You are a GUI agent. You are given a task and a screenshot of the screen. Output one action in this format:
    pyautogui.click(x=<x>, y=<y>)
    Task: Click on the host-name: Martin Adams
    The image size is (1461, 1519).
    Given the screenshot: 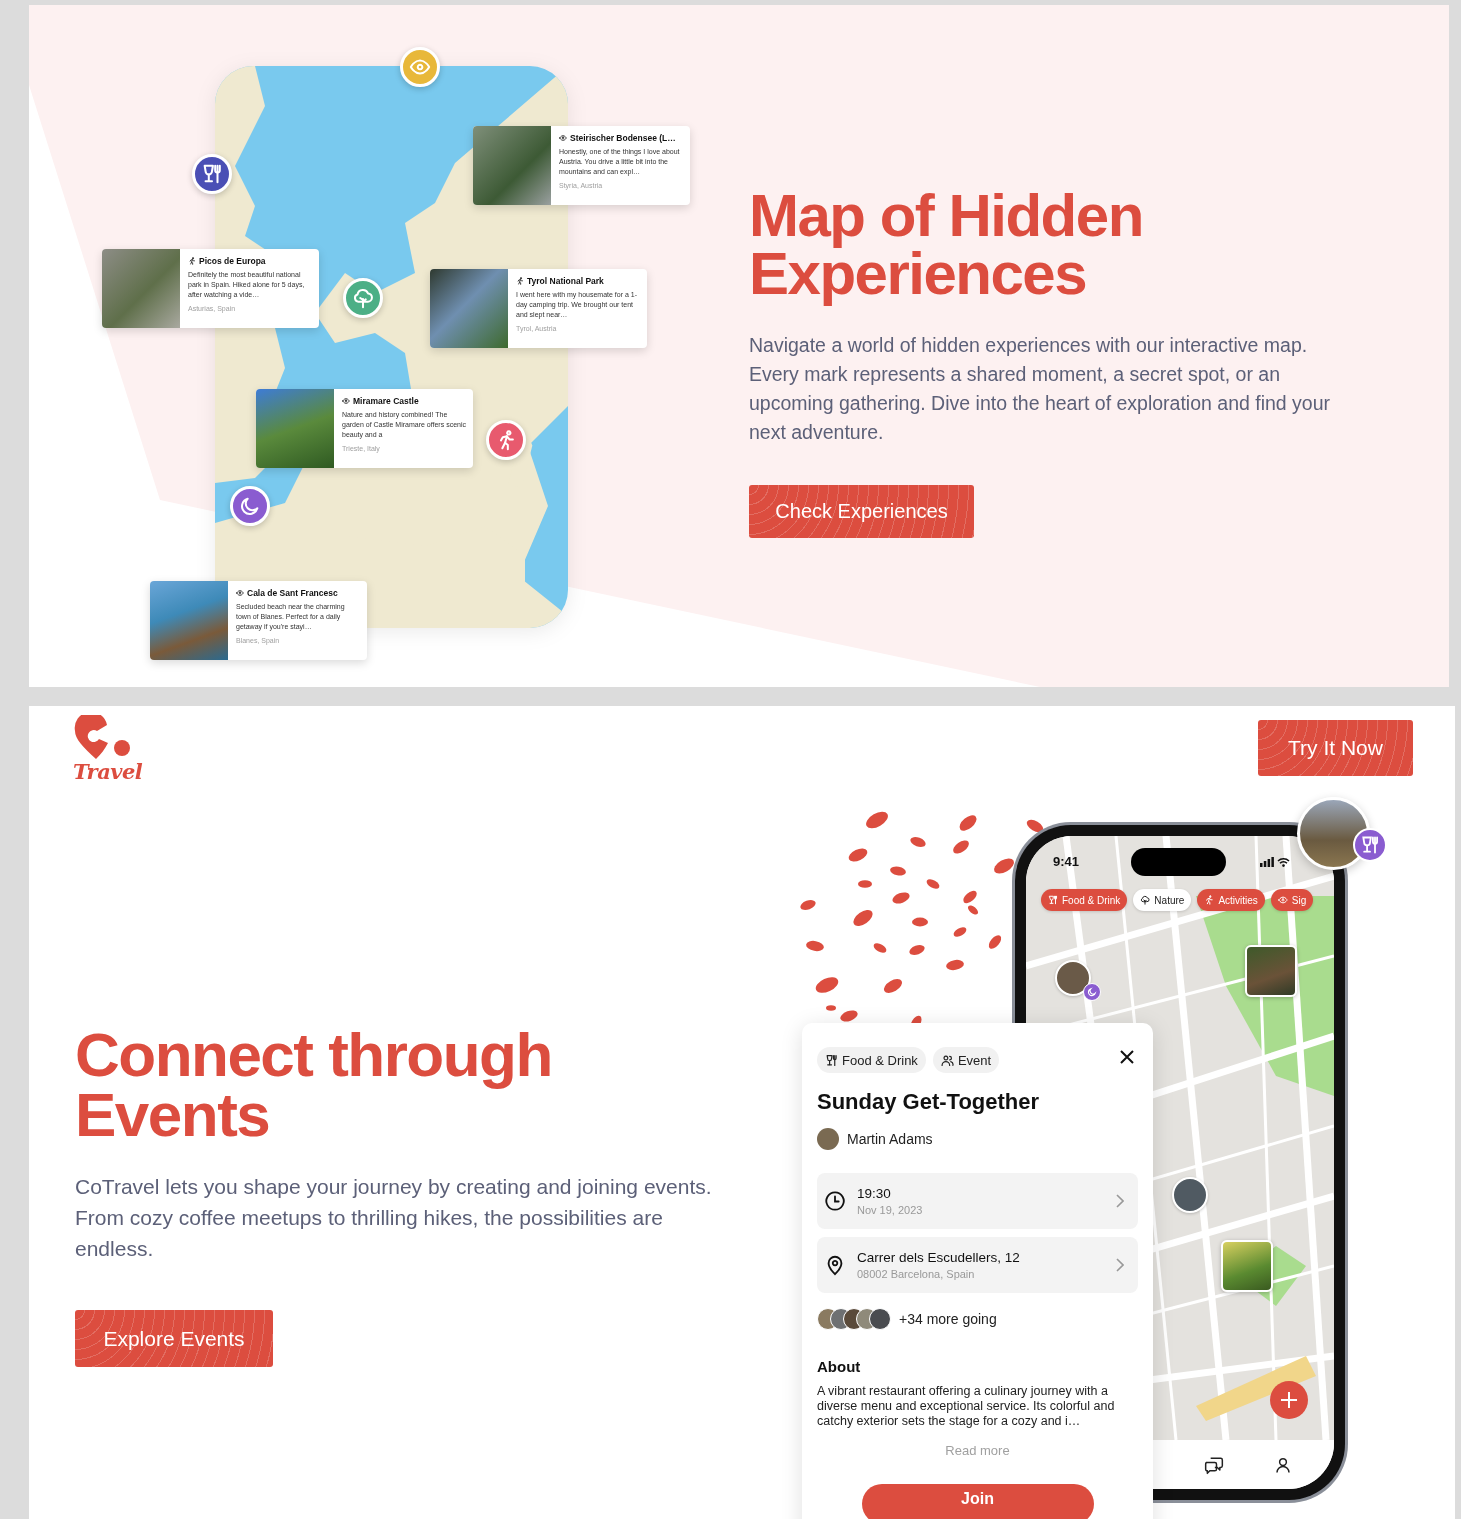 What is the action you would take?
    pyautogui.click(x=890, y=1139)
    